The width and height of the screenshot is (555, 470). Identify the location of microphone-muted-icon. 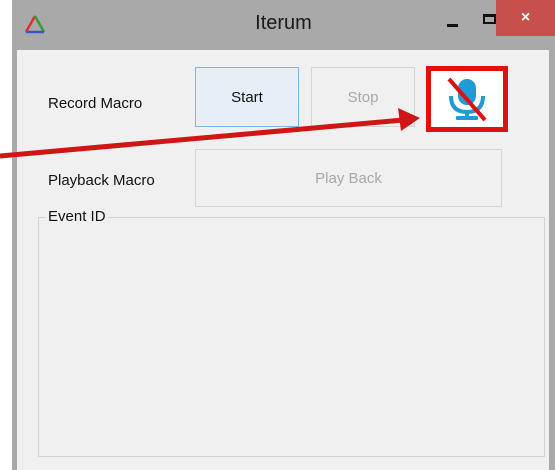
(467, 99).